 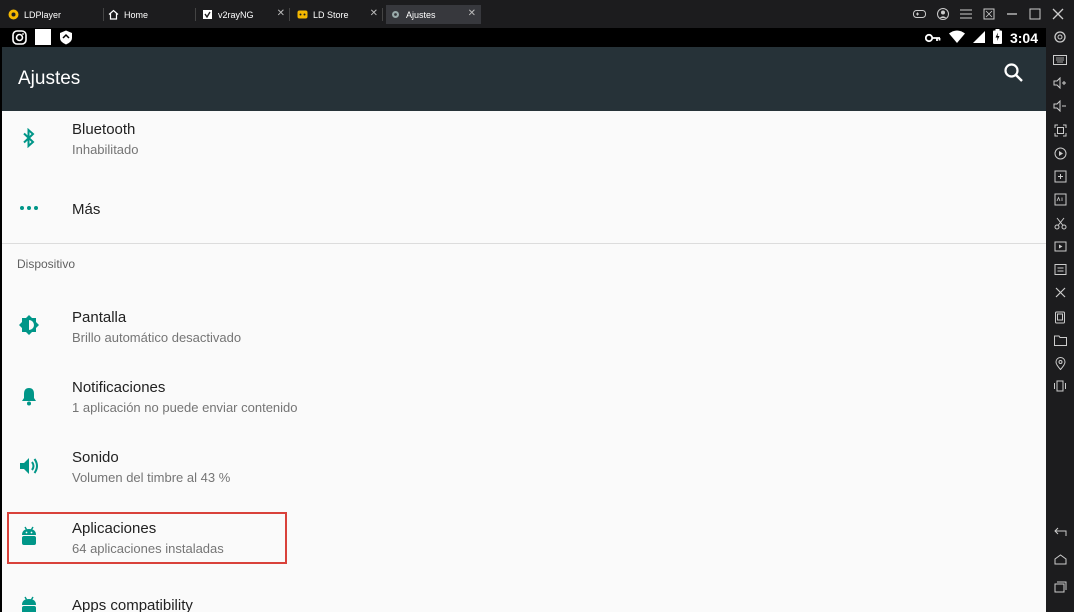 What do you see at coordinates (997, 37) in the screenshot?
I see `battery-charging-icon` at bounding box center [997, 37].